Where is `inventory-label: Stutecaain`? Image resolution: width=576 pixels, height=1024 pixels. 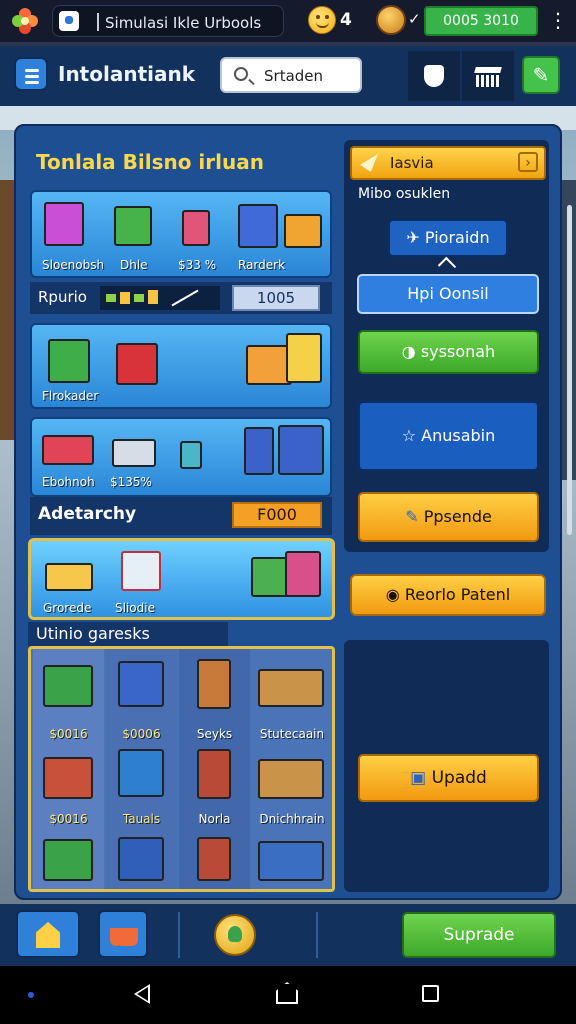
inventory-label: Stutecaain is located at coordinates (292, 734).